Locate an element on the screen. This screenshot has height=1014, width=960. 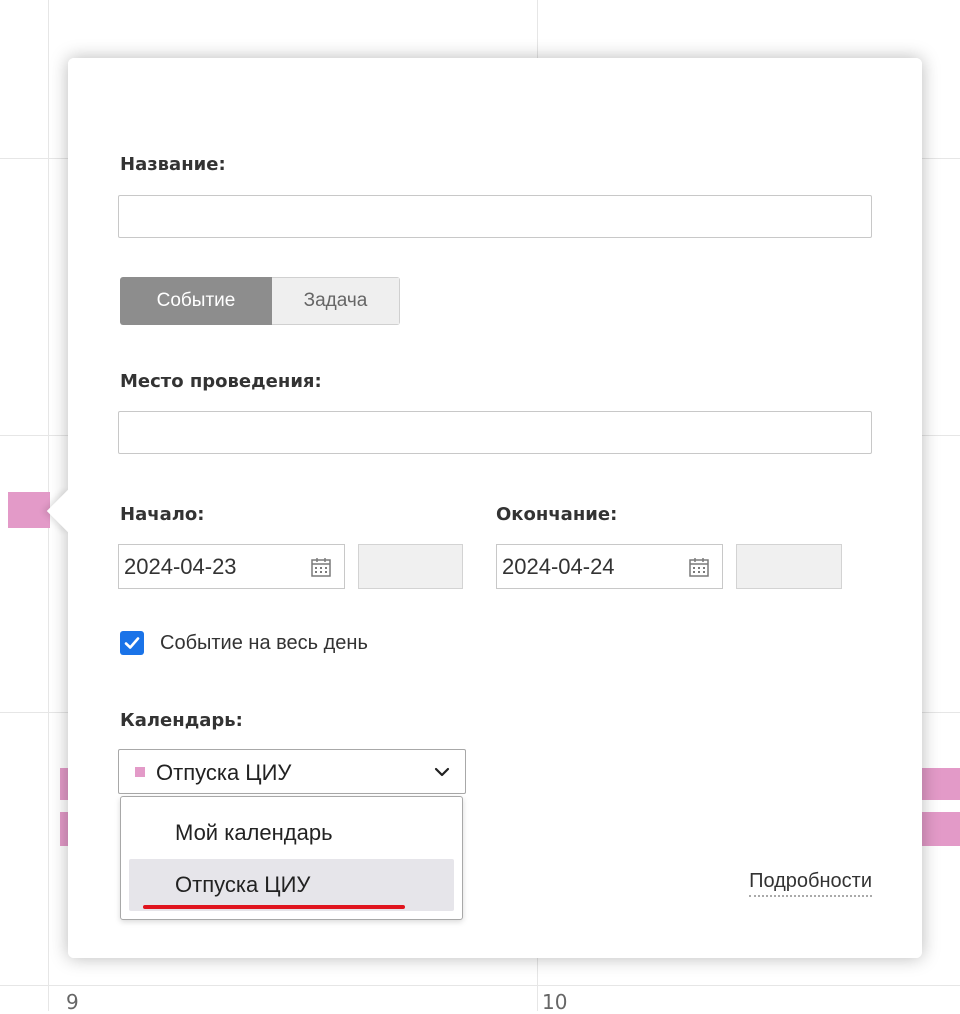
end-date-input: 2024-04-24 is located at coordinates (609, 566).